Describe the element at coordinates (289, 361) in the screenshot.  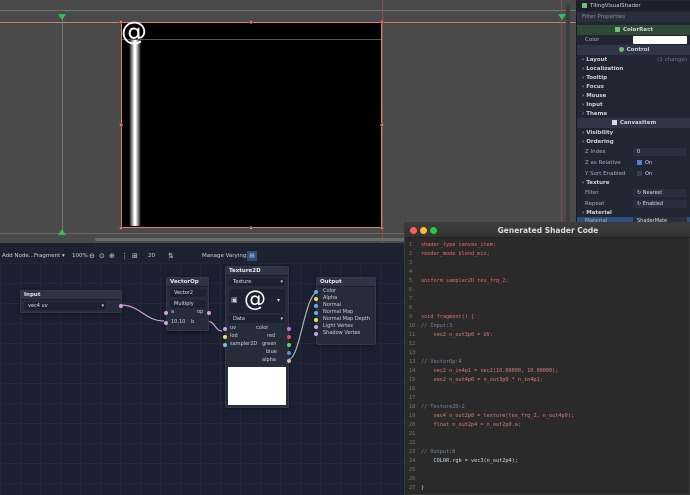
I see `output-port-alpha` at that location.